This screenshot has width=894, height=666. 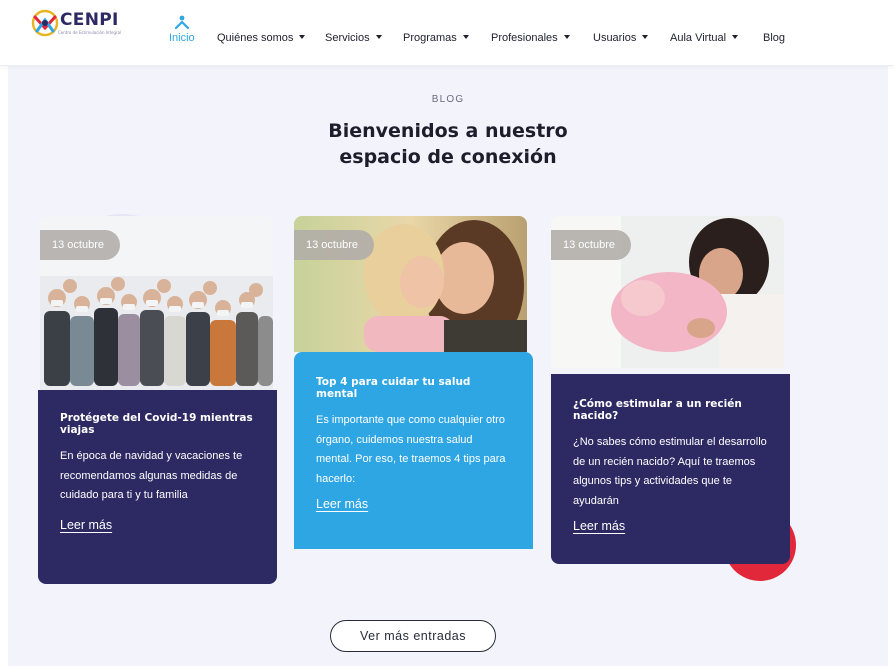 What do you see at coordinates (410, 284) in the screenshot?
I see `card-image-hug: 13 octubre` at bounding box center [410, 284].